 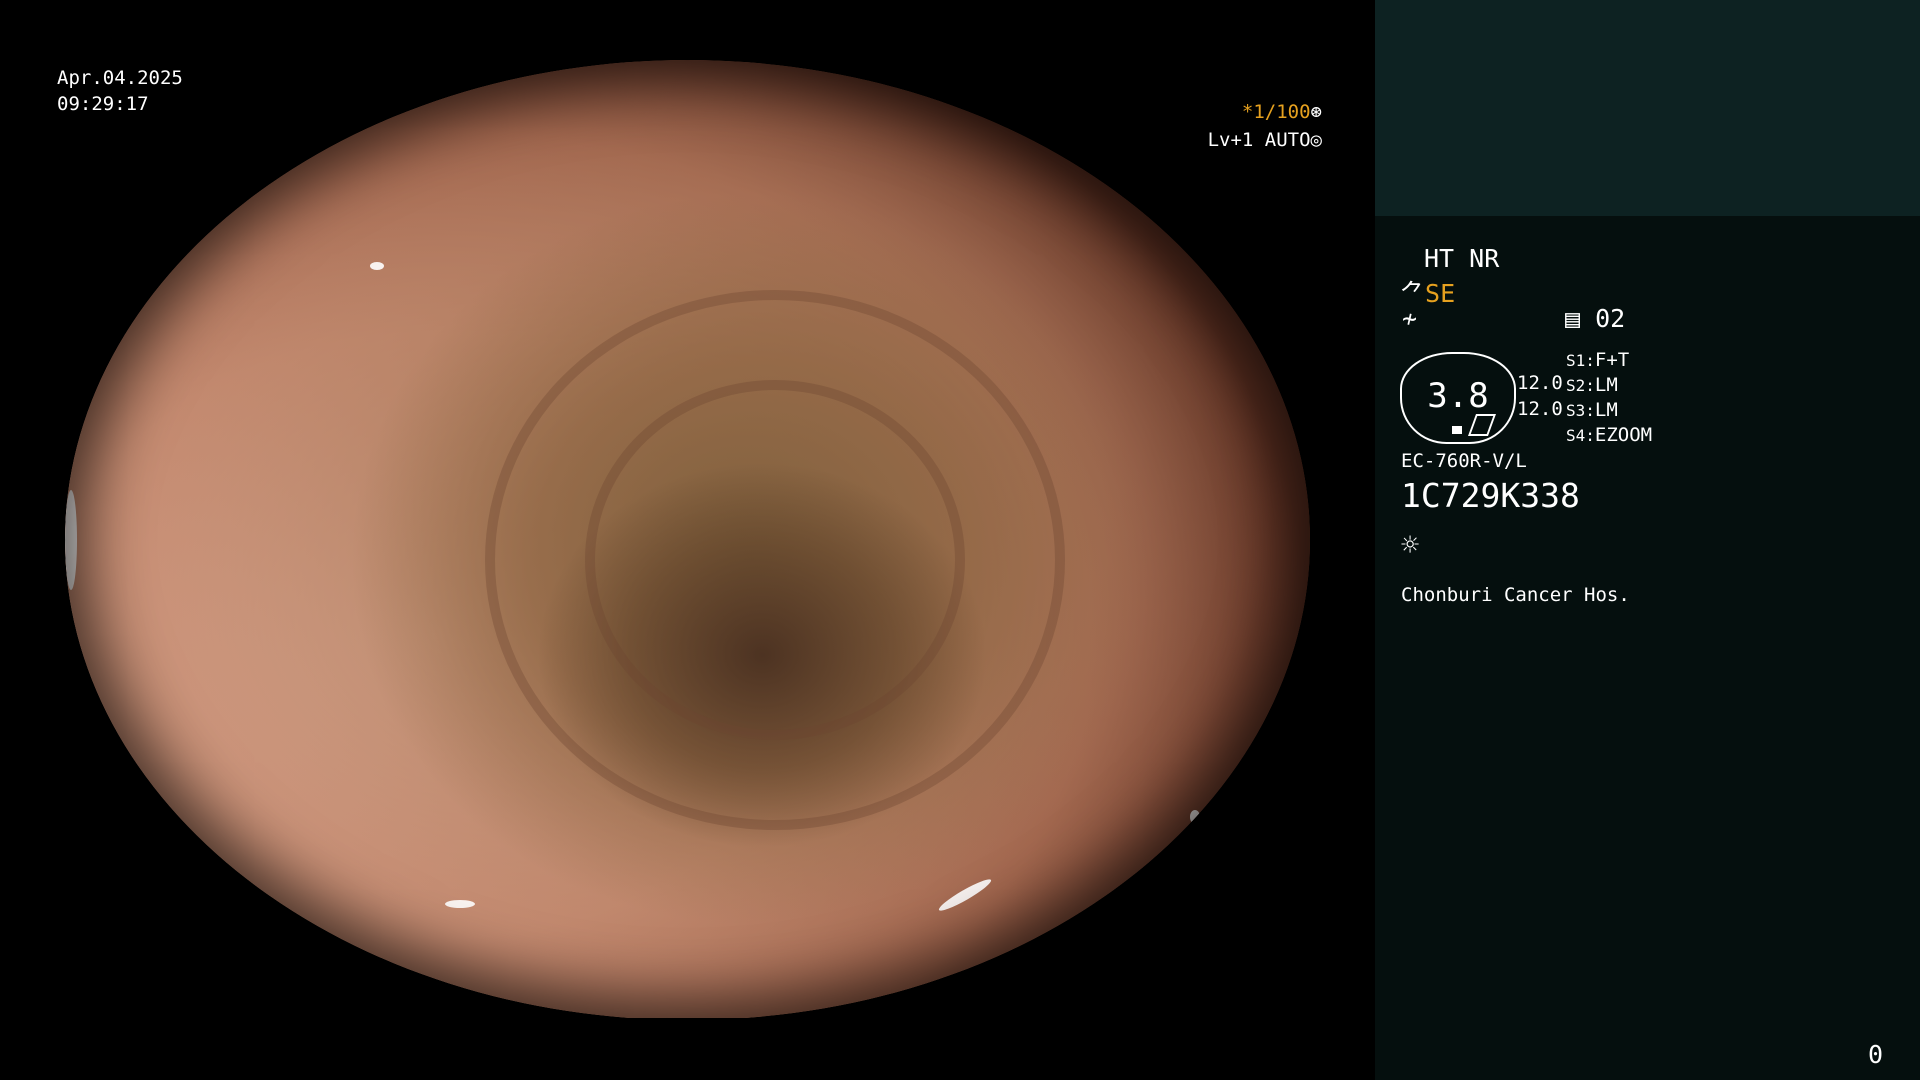 What do you see at coordinates (1876, 1054) in the screenshot?
I see `corner-number: 0` at bounding box center [1876, 1054].